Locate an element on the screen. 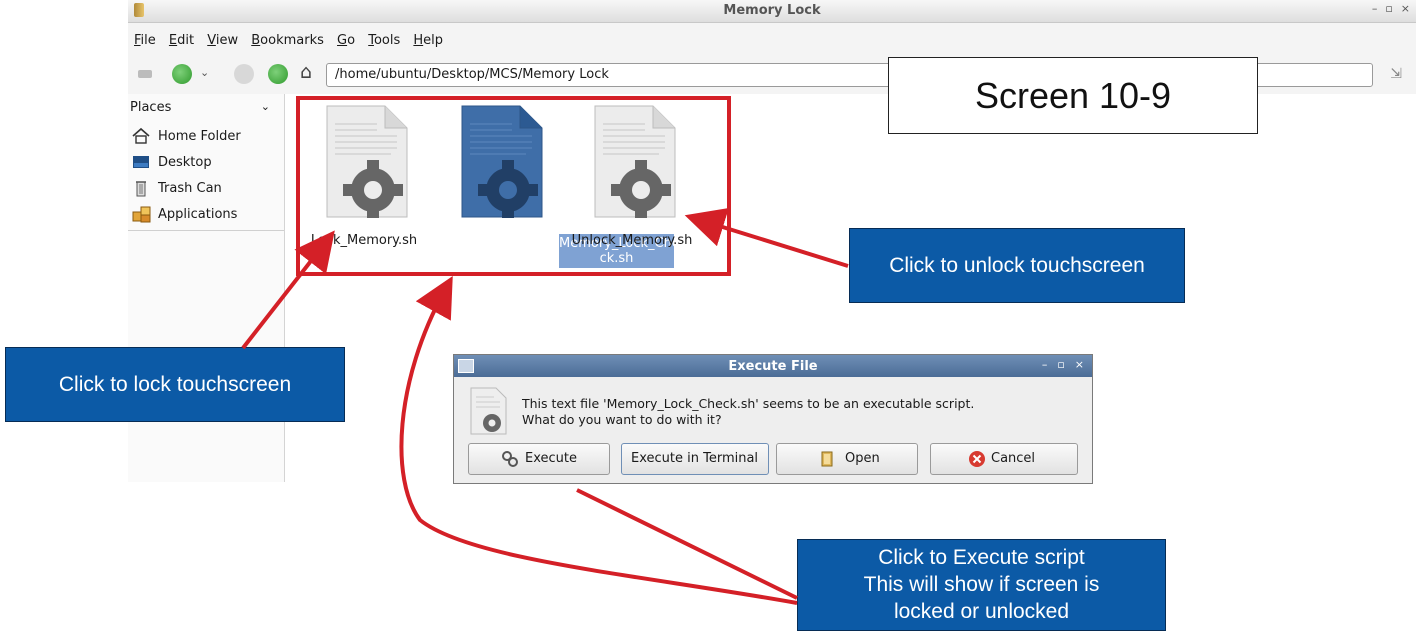  open-button: Open is located at coordinates (847, 459).